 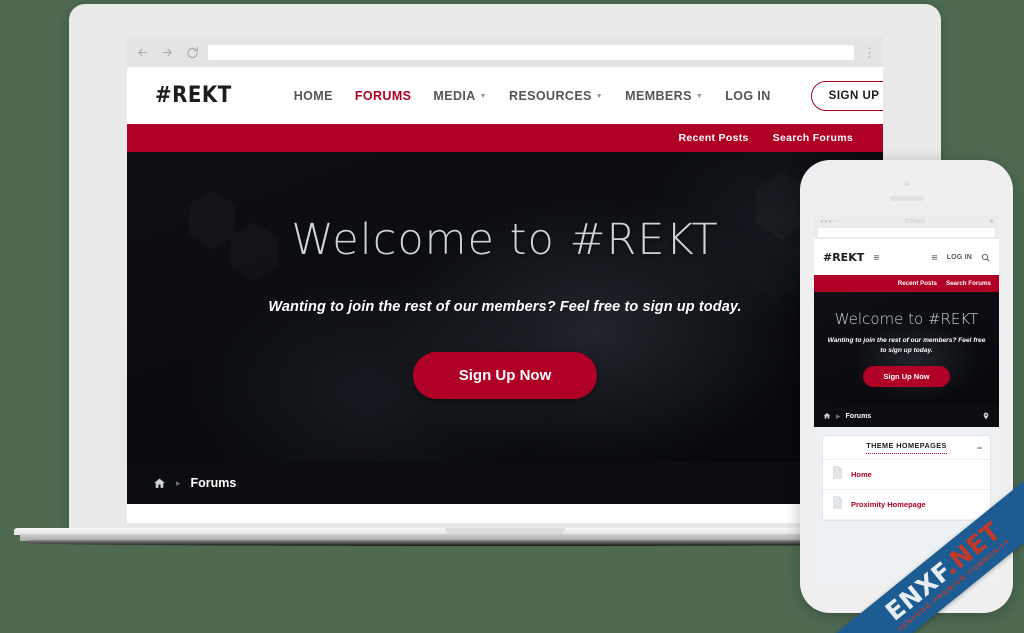 I want to click on phone-breadcrumb-bar: ▸ Forums, so click(x=906, y=416).